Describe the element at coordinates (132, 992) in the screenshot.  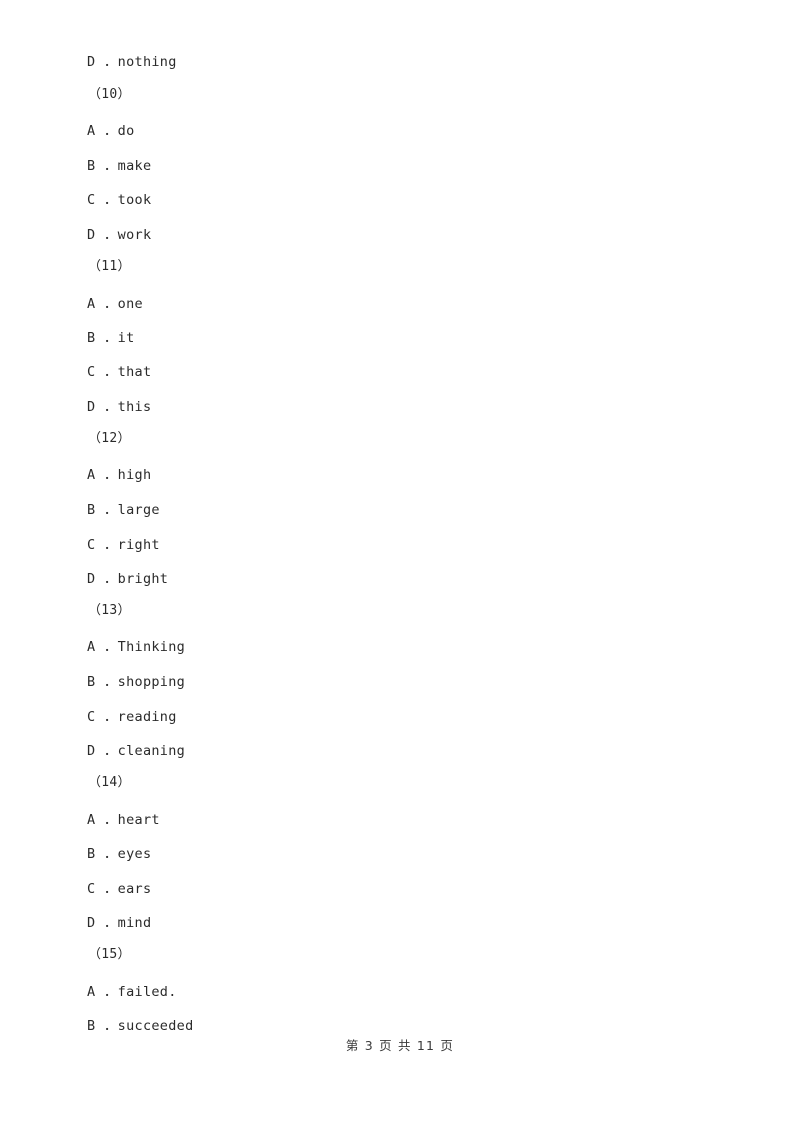
I see `answer-option: A ．failed.` at that location.